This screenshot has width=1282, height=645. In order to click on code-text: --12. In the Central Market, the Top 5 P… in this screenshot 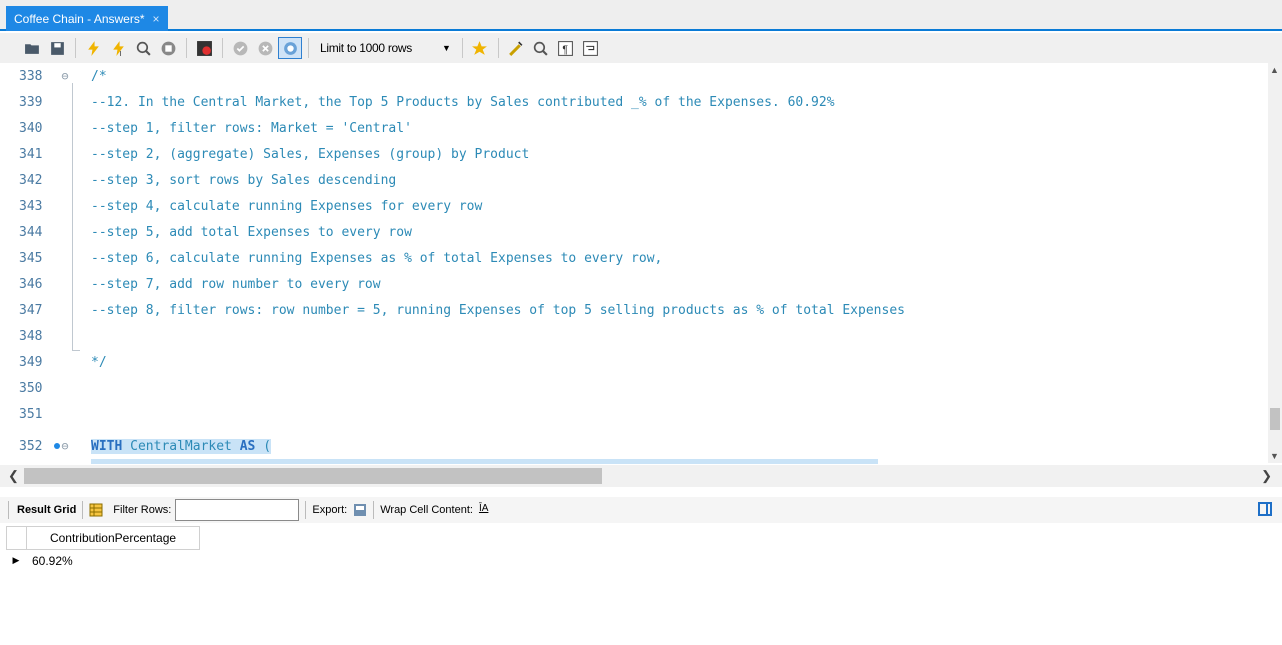, I will do `click(463, 102)`.